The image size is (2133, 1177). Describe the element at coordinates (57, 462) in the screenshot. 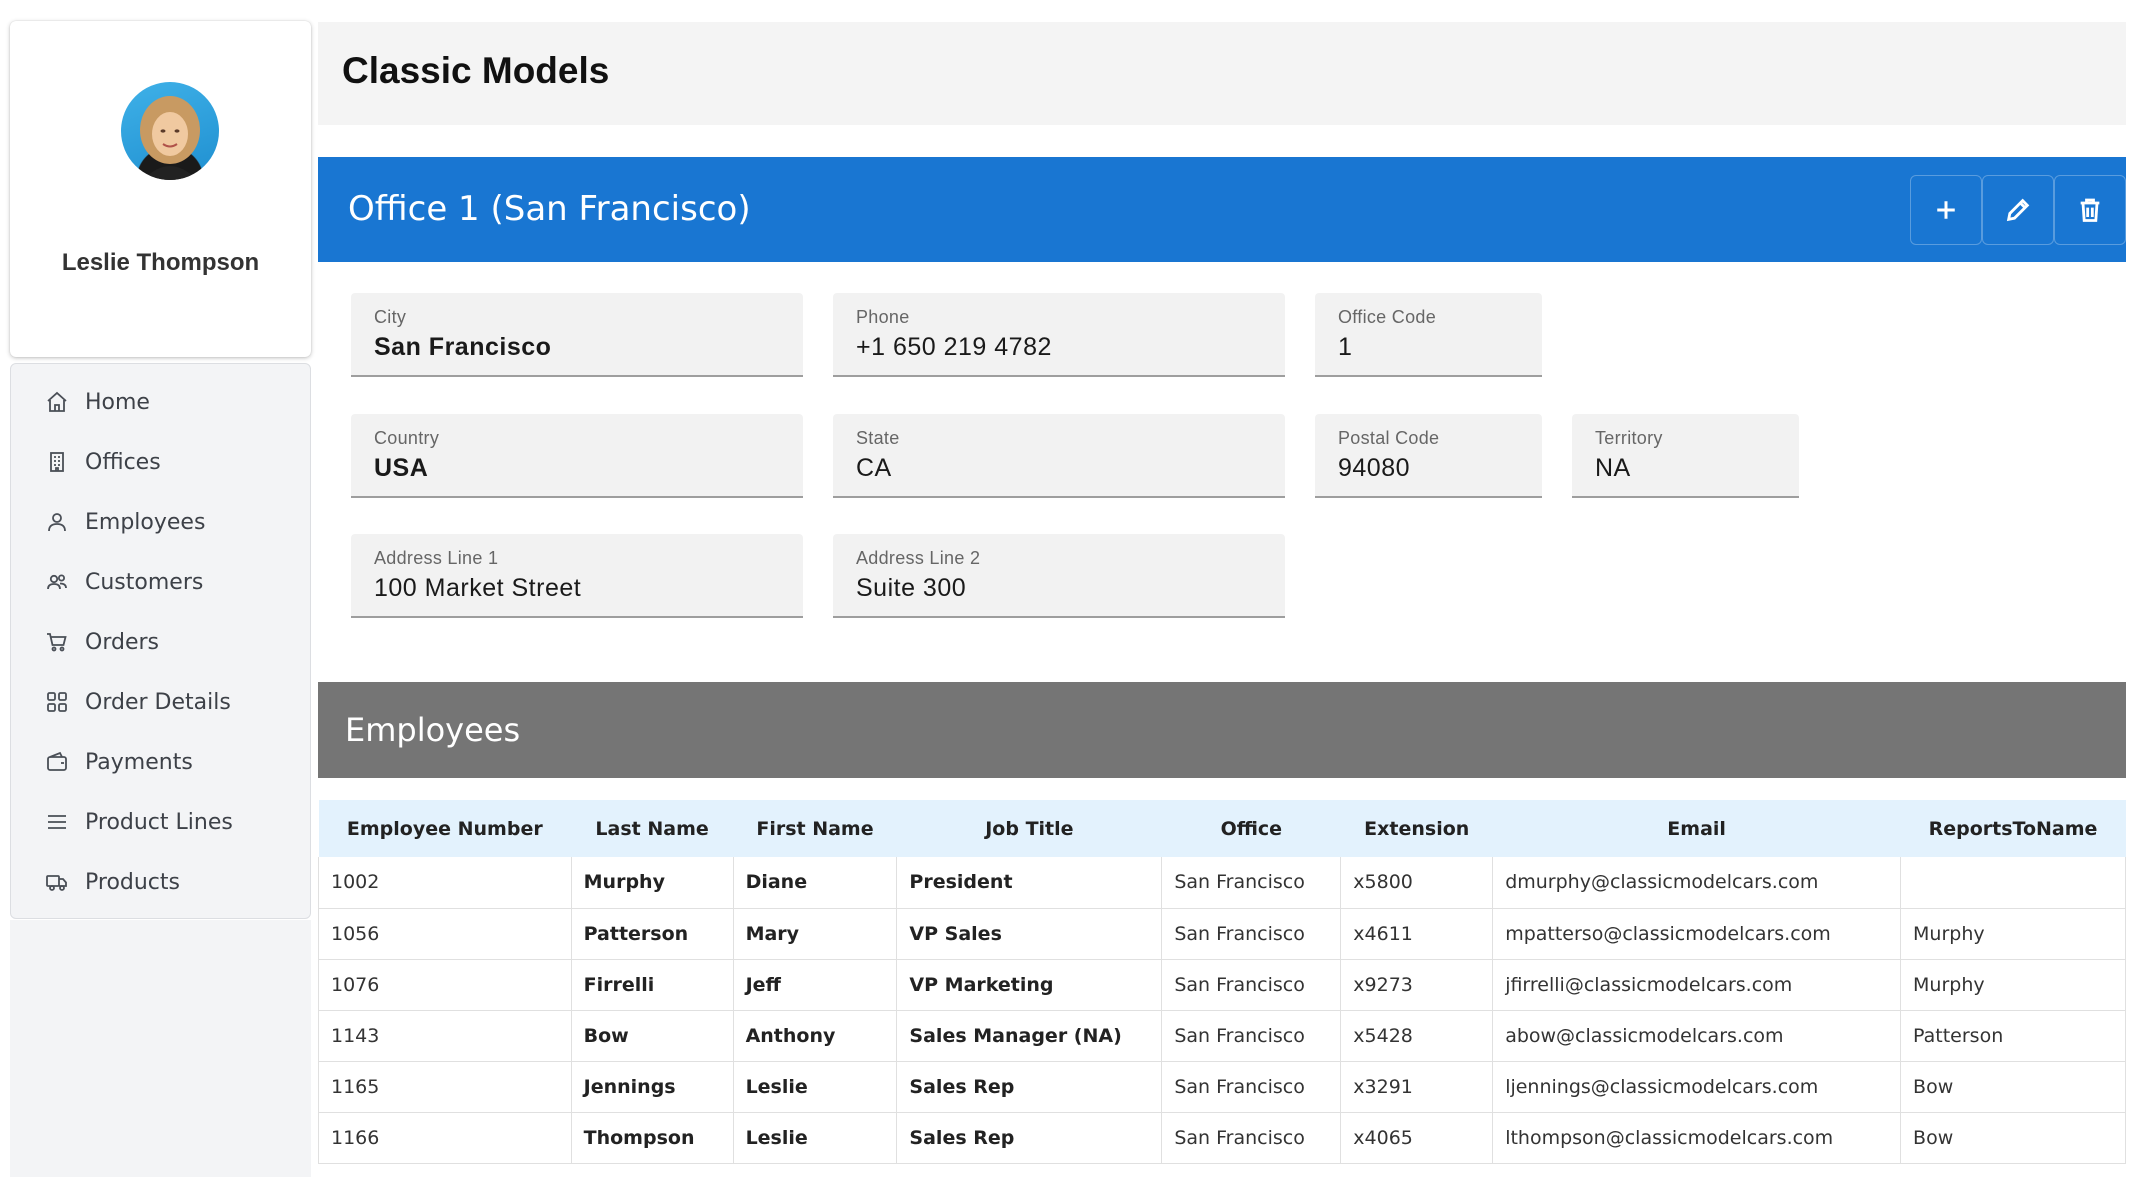

I see `building-icon` at that location.